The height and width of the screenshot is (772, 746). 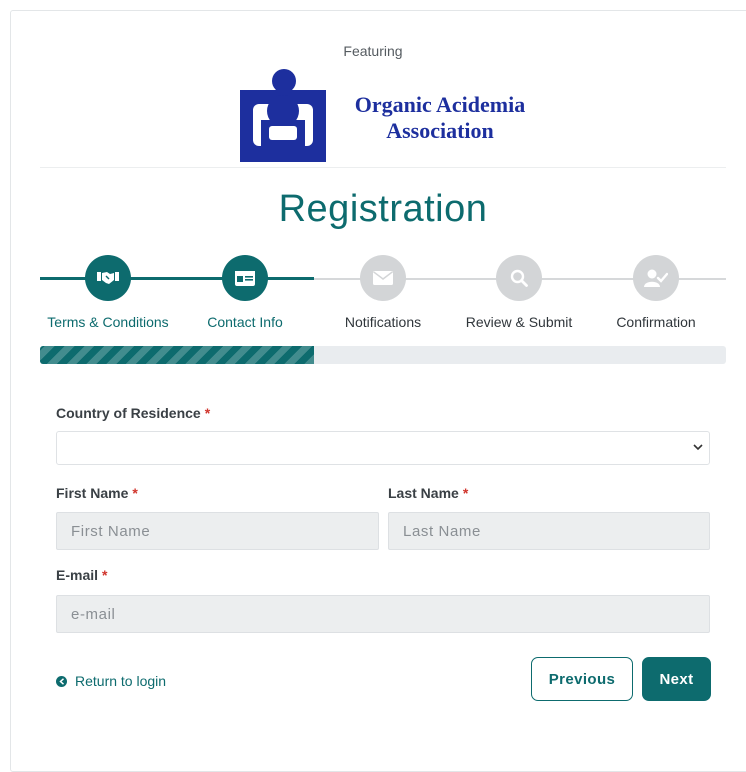 I want to click on step-contact-info: Contact Info, so click(x=245, y=292).